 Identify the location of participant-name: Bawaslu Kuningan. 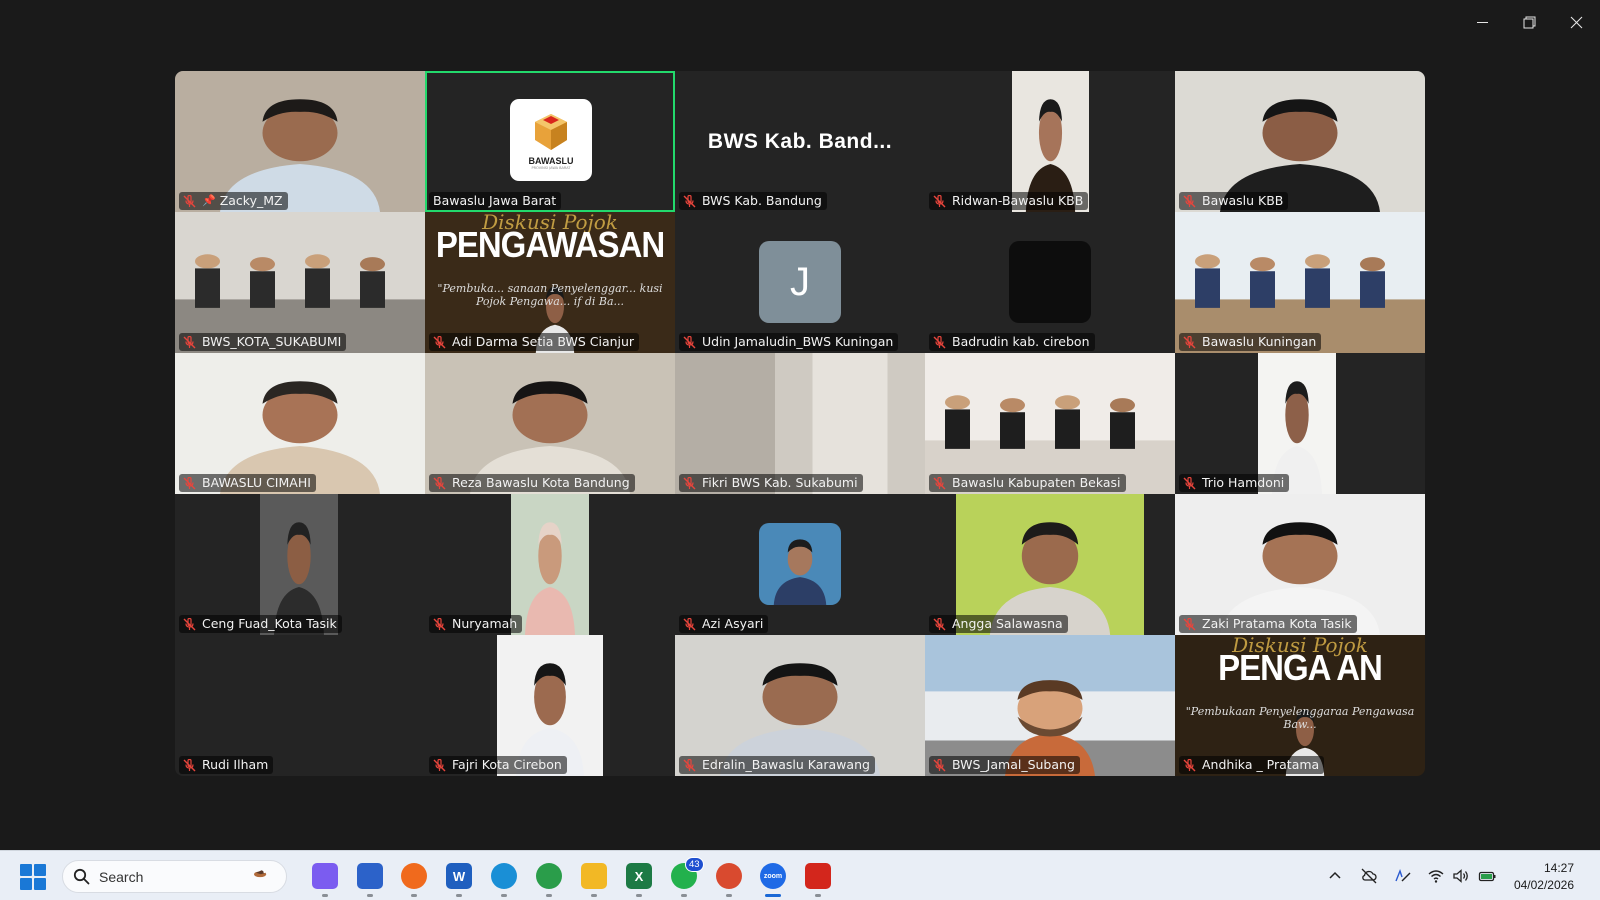
(1259, 341).